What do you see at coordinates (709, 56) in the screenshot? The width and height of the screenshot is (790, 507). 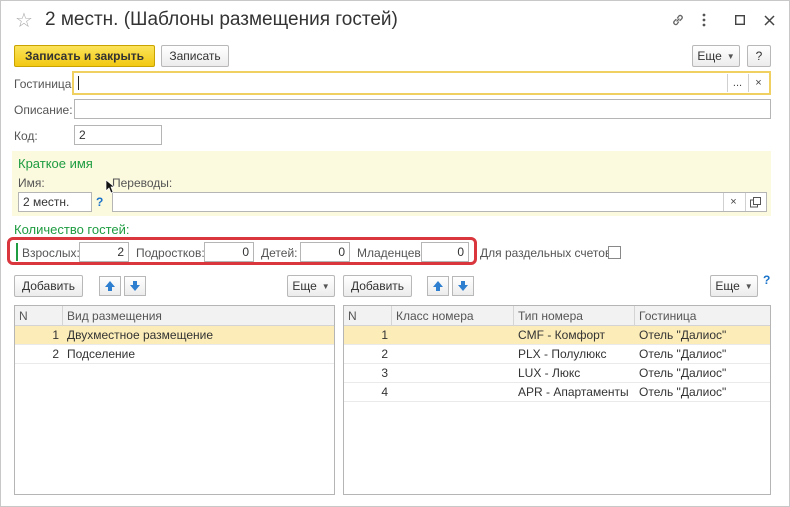 I see `more-button-label: Еще` at bounding box center [709, 56].